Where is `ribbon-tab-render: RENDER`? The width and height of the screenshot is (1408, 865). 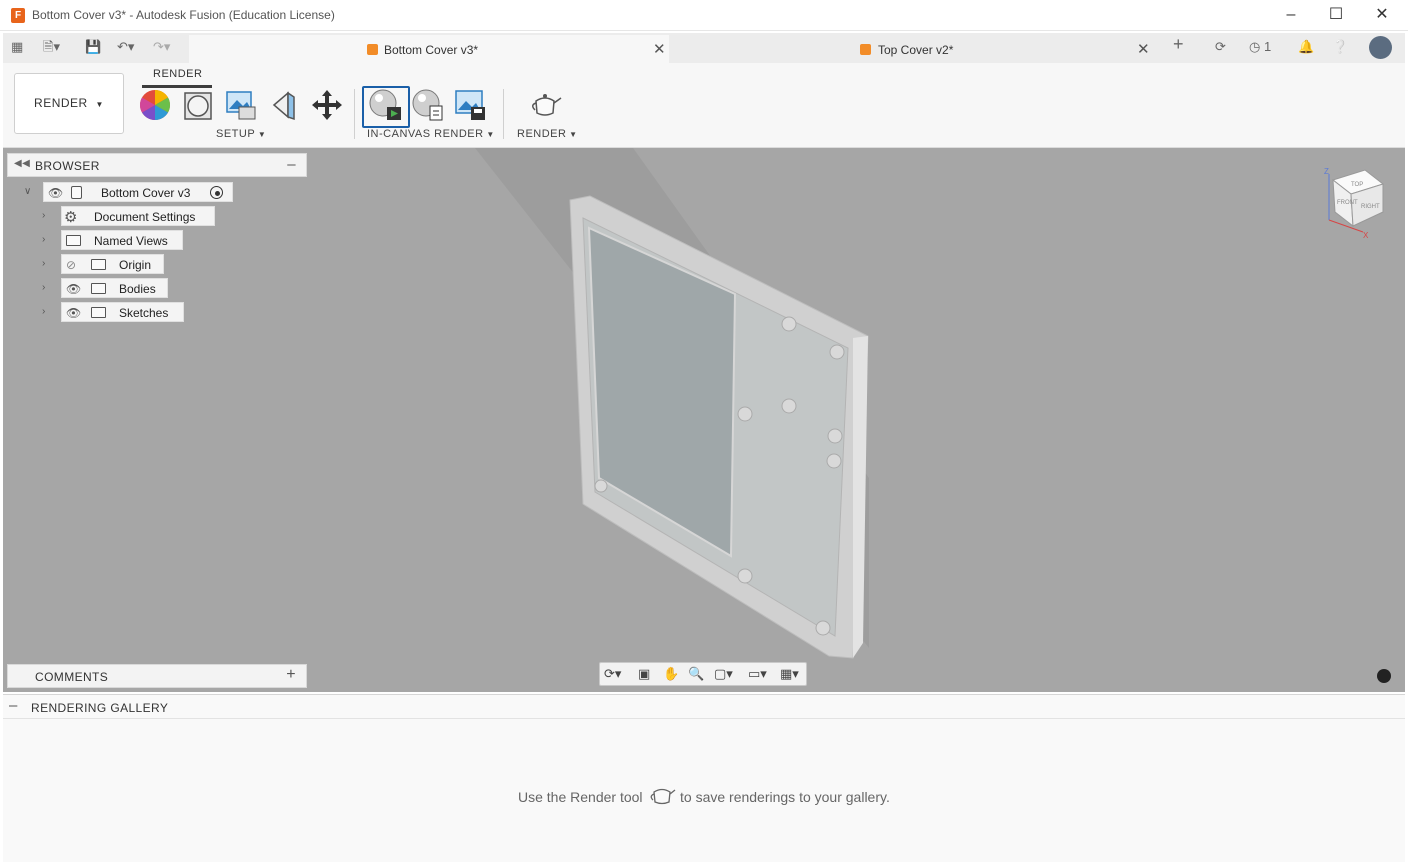
ribbon-tab-render: RENDER is located at coordinates (177, 74).